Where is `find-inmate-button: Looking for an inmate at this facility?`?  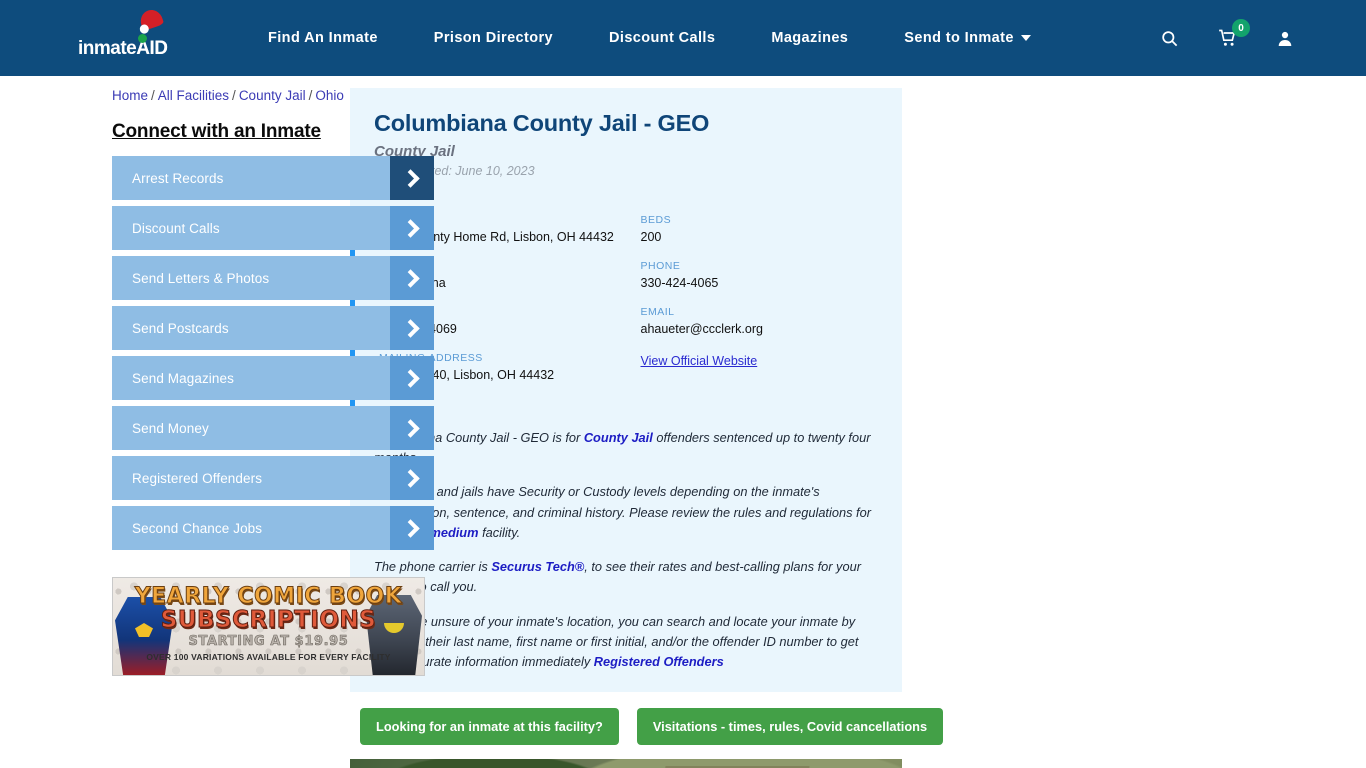 find-inmate-button: Looking for an inmate at this facility? is located at coordinates (489, 727).